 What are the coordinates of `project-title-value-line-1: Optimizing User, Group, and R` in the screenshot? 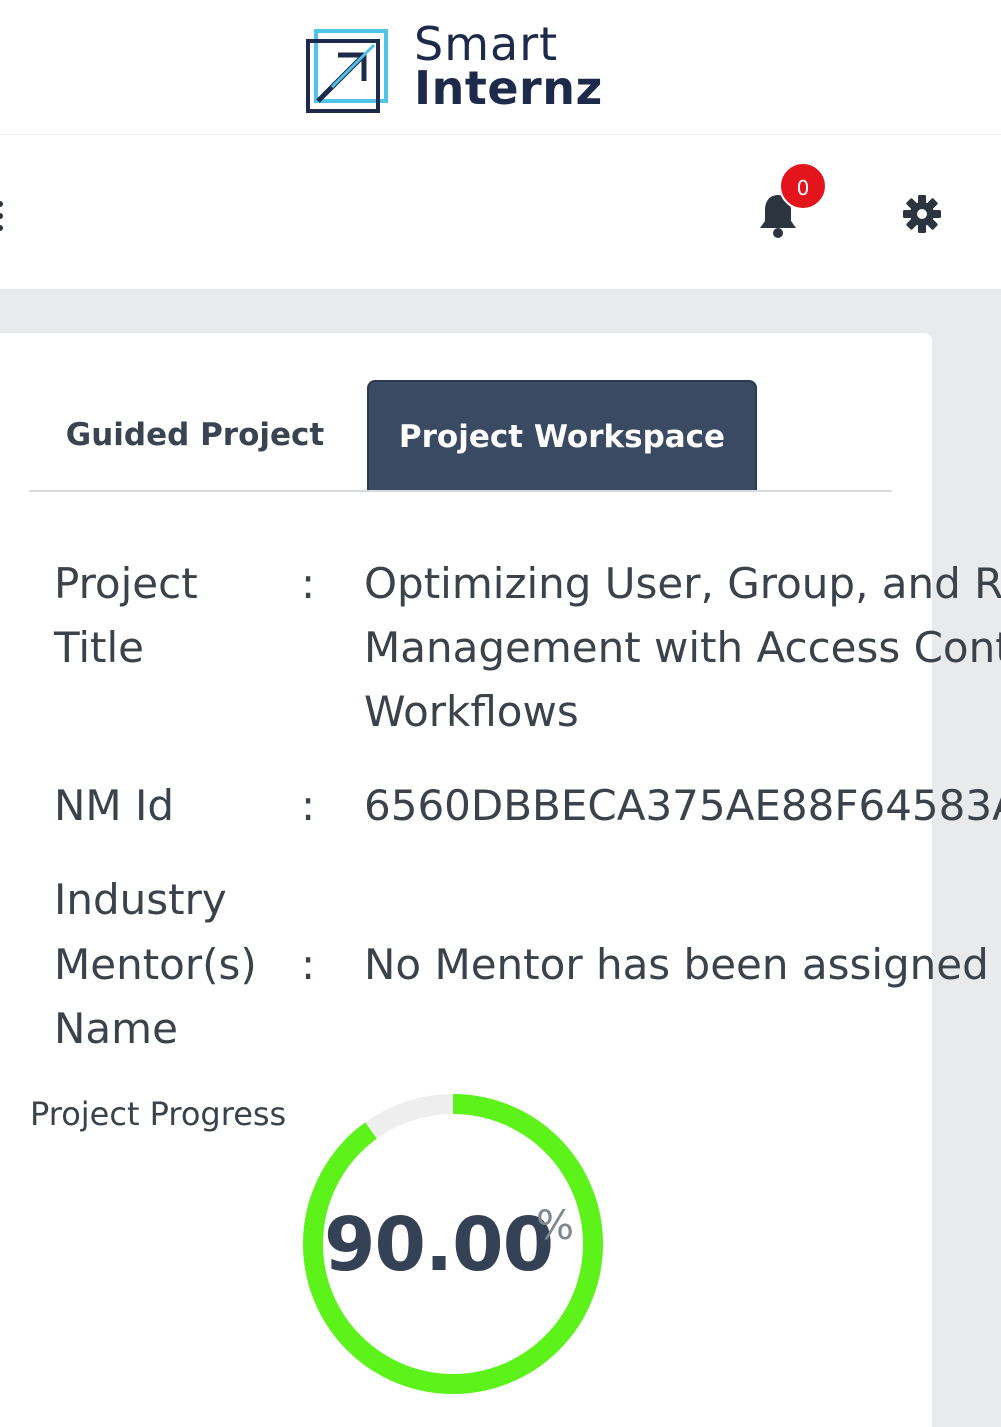 It's located at (682, 583).